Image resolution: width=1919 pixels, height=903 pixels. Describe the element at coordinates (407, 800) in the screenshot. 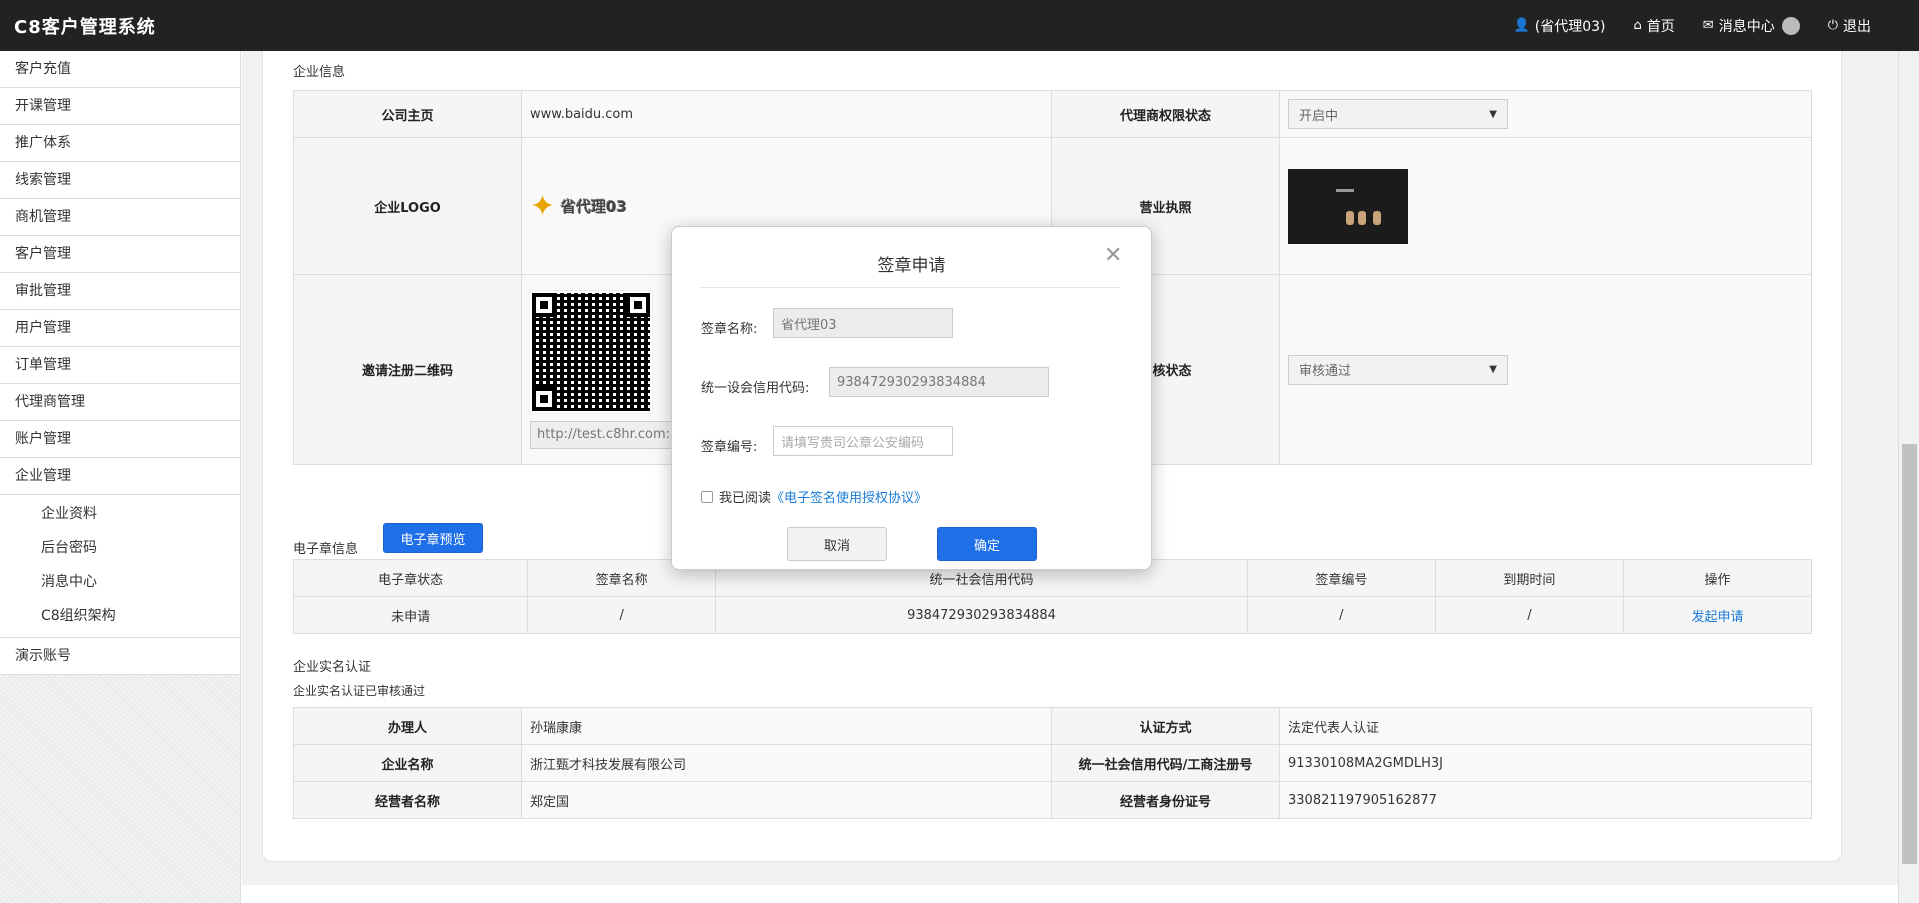

I see `operator-name-label: 经营者名称` at that location.